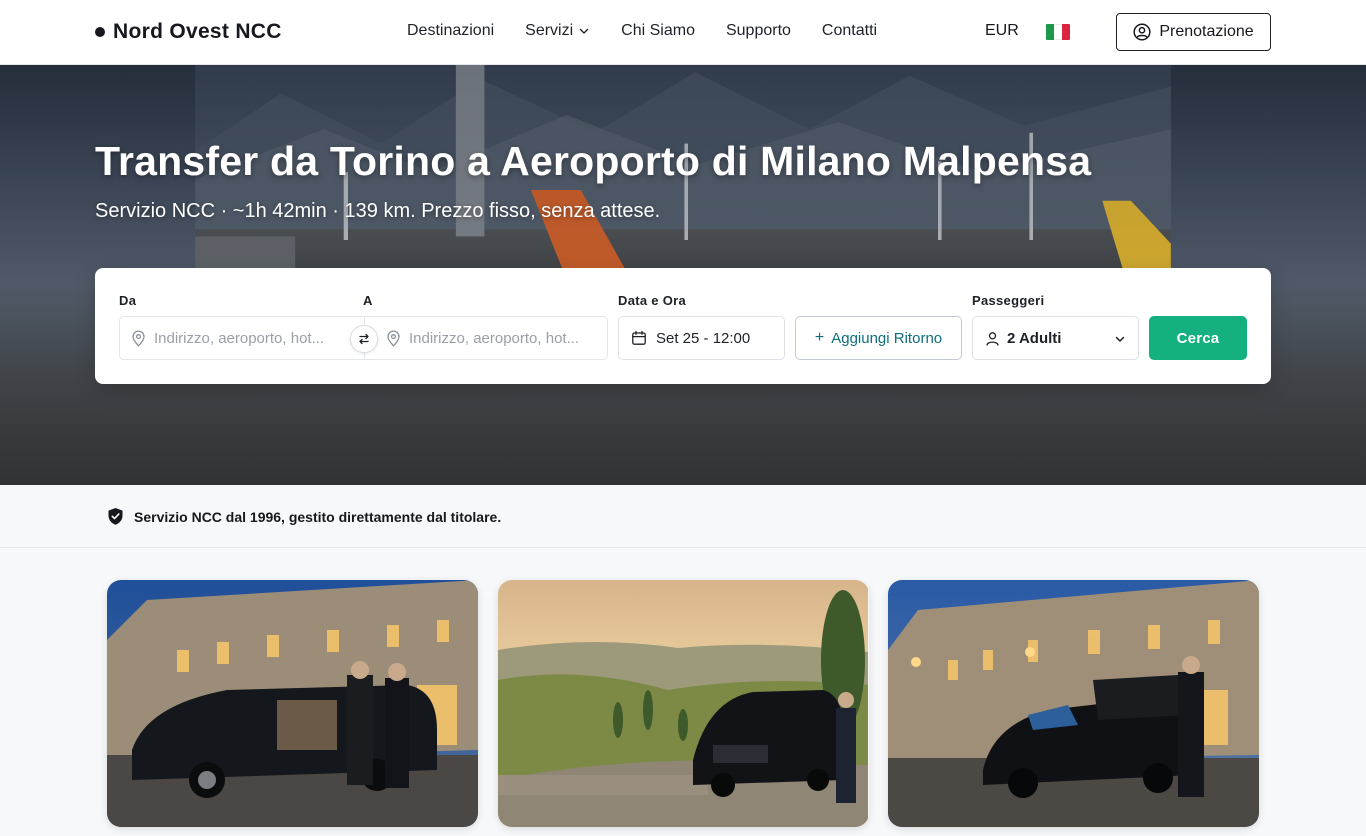 The width and height of the screenshot is (1366, 836). Describe the element at coordinates (1008, 300) in the screenshot. I see `passengers-label: Passeggeri` at that location.